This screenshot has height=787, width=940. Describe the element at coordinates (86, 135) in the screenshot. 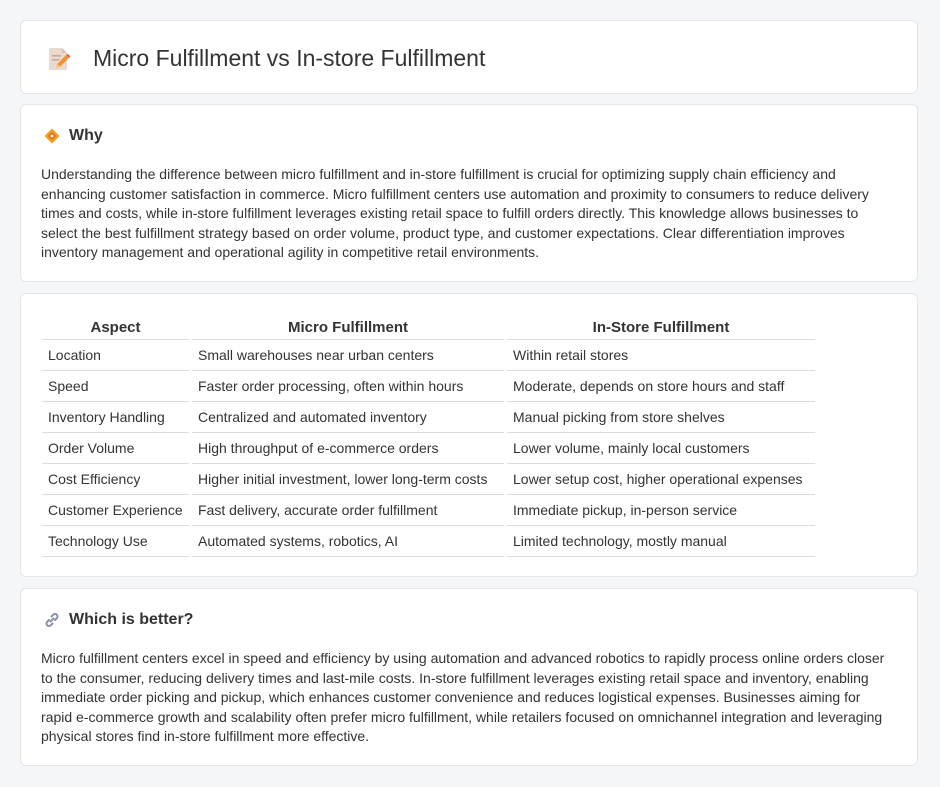

I see `why-title: Why` at that location.